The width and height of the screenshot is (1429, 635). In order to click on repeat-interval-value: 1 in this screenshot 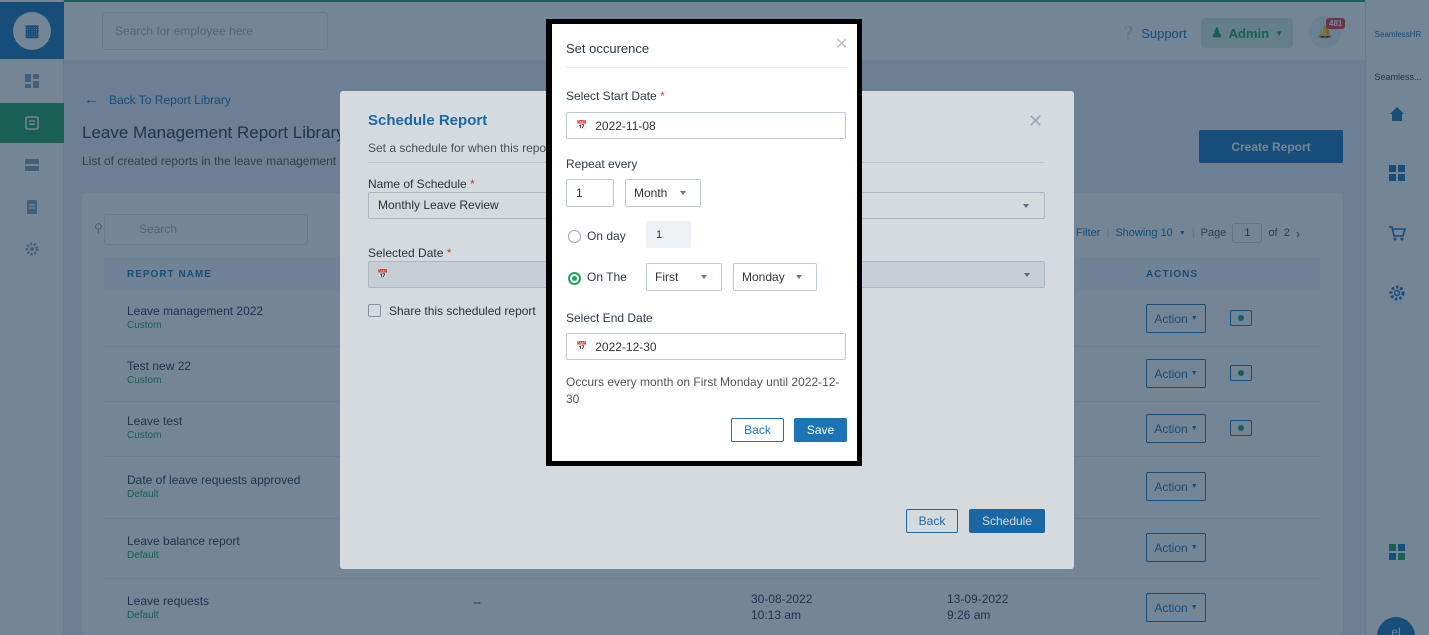, I will do `click(579, 193)`.